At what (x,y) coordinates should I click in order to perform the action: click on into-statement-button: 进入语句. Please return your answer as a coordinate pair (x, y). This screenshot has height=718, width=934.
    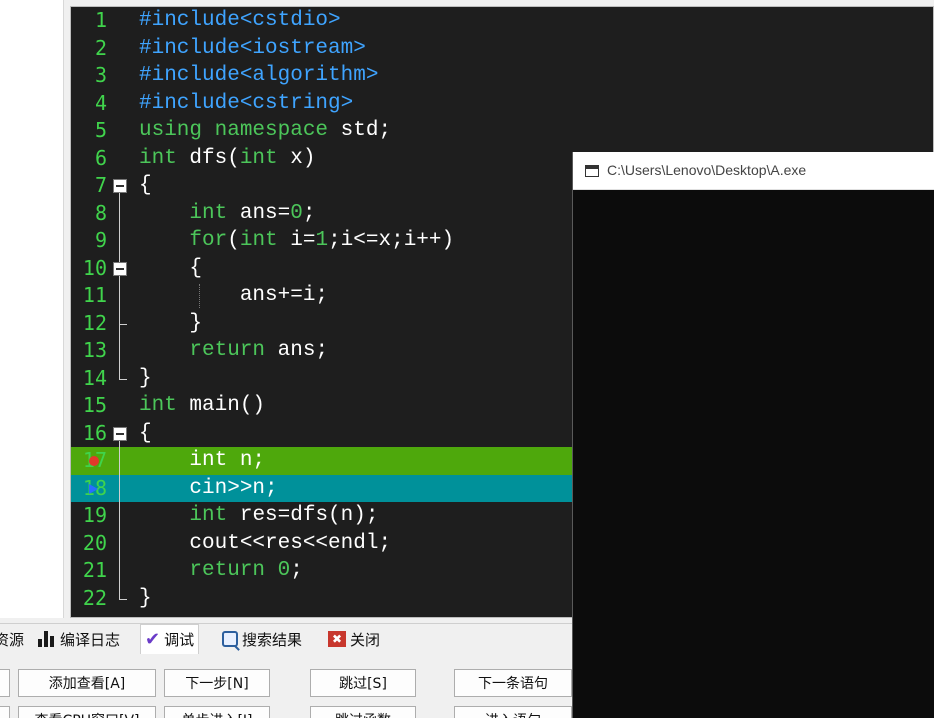
    Looking at the image, I should click on (513, 712).